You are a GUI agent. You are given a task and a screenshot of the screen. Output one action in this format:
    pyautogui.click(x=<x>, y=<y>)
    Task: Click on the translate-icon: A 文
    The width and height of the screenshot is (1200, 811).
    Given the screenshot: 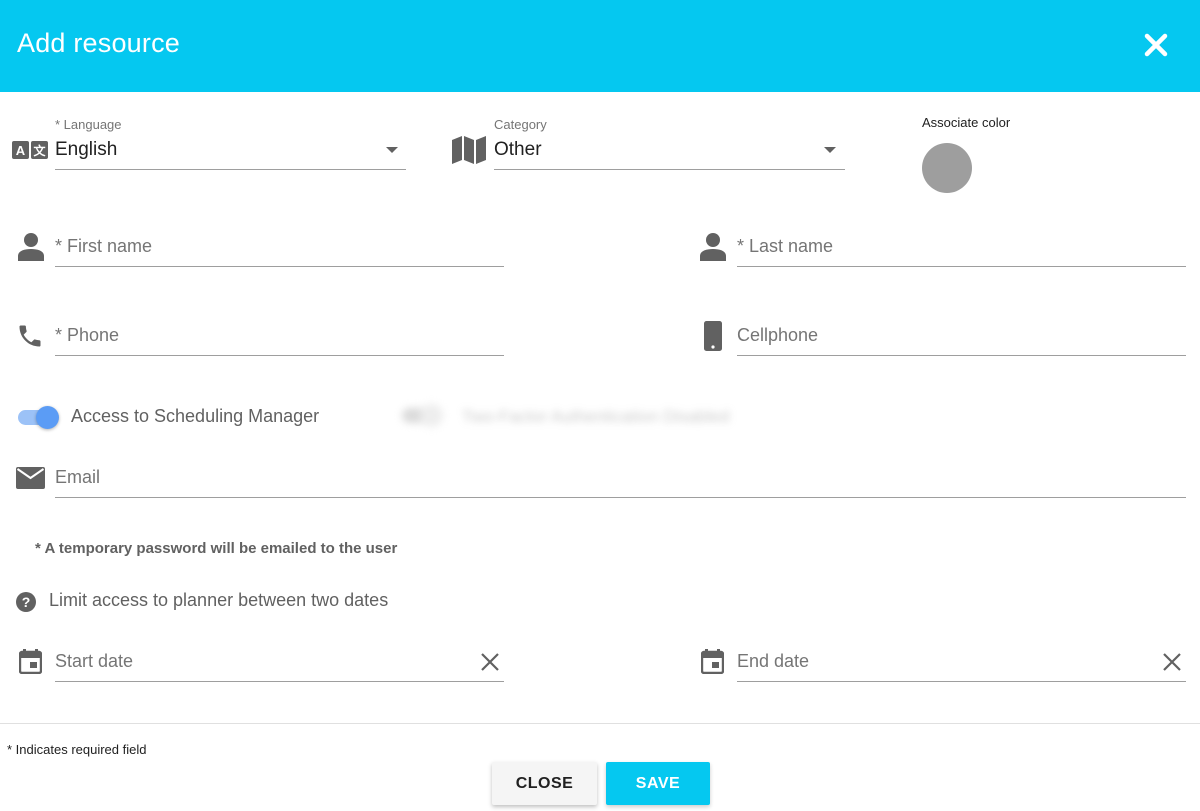 What is the action you would take?
    pyautogui.click(x=30, y=150)
    